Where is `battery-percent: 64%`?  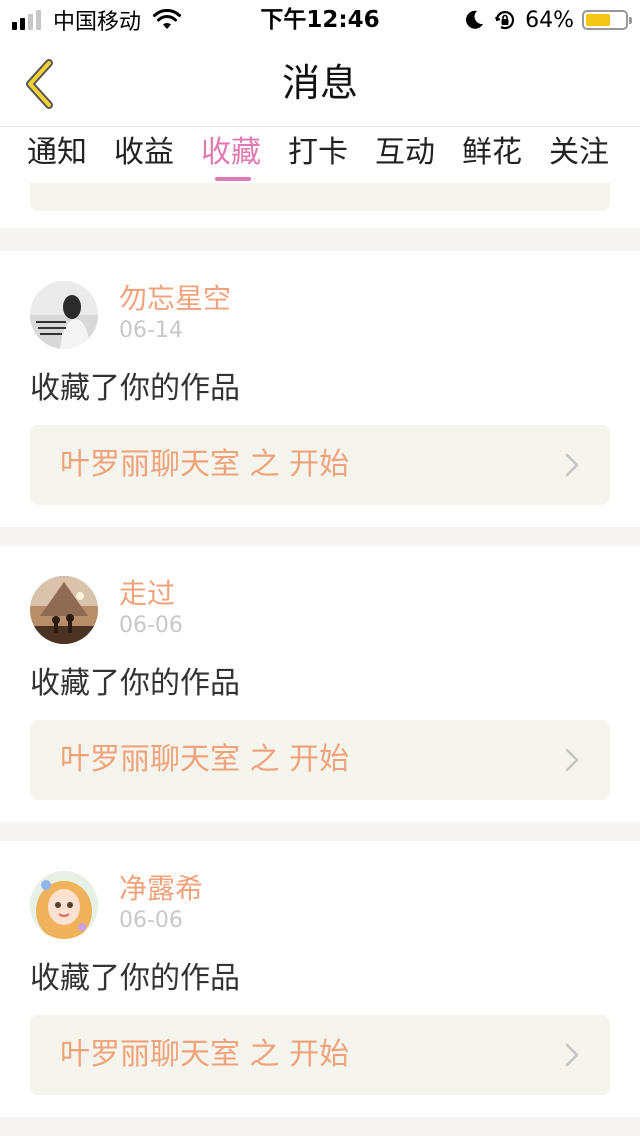 battery-percent: 64% is located at coordinates (549, 20).